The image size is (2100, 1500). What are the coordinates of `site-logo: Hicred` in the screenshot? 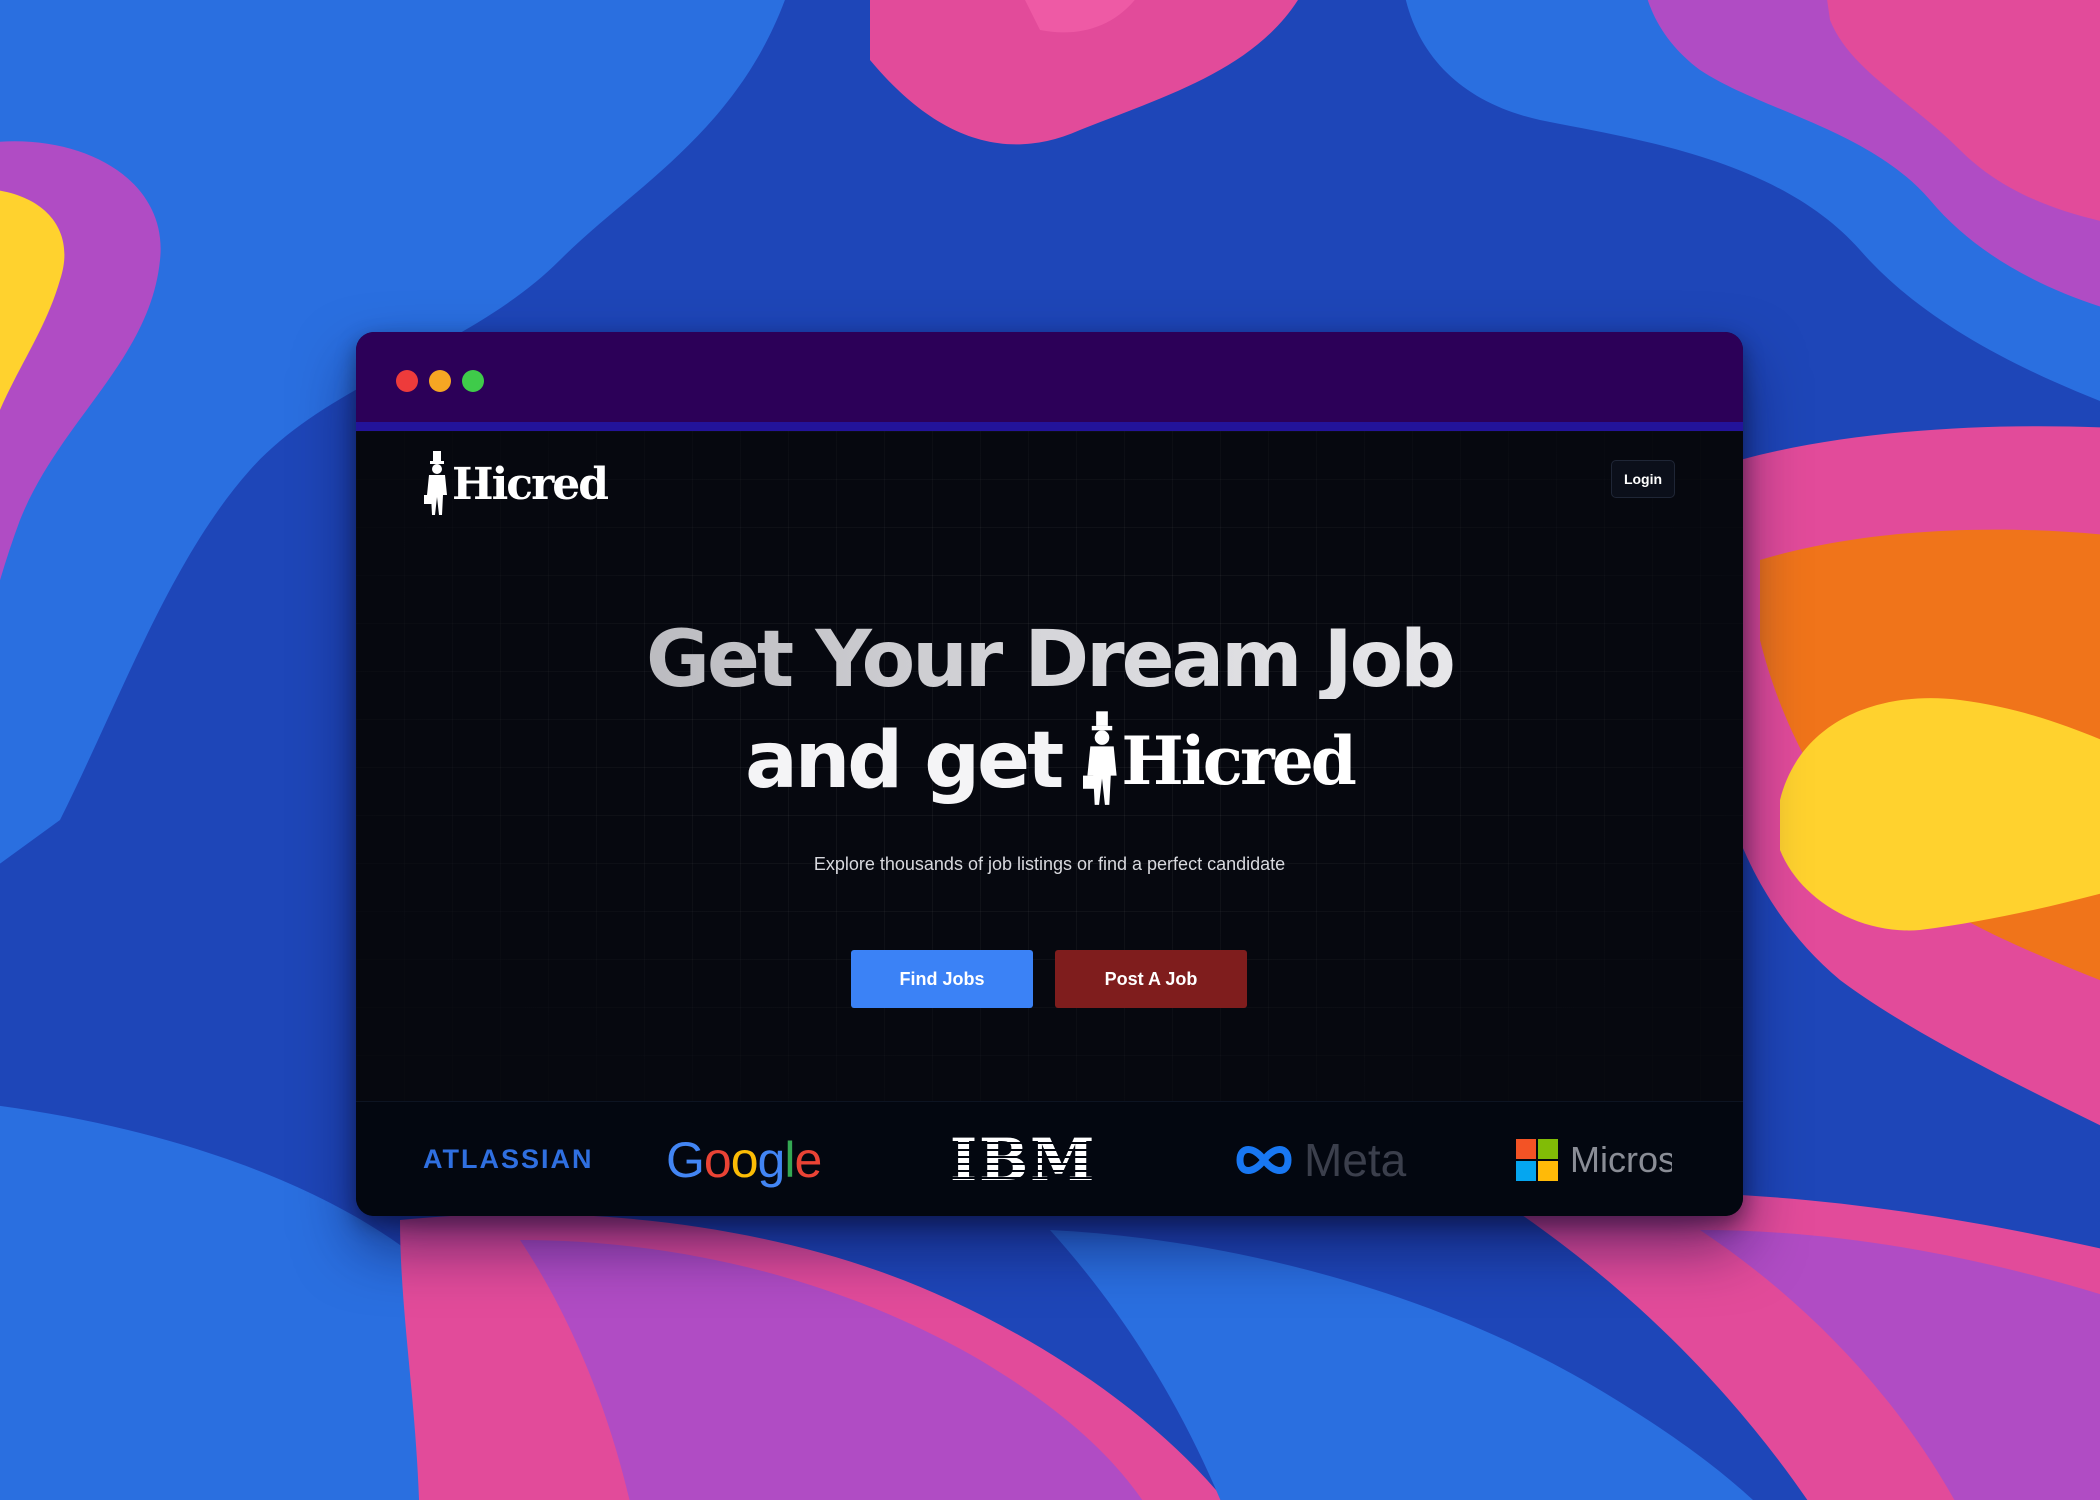 It's located at (516, 485).